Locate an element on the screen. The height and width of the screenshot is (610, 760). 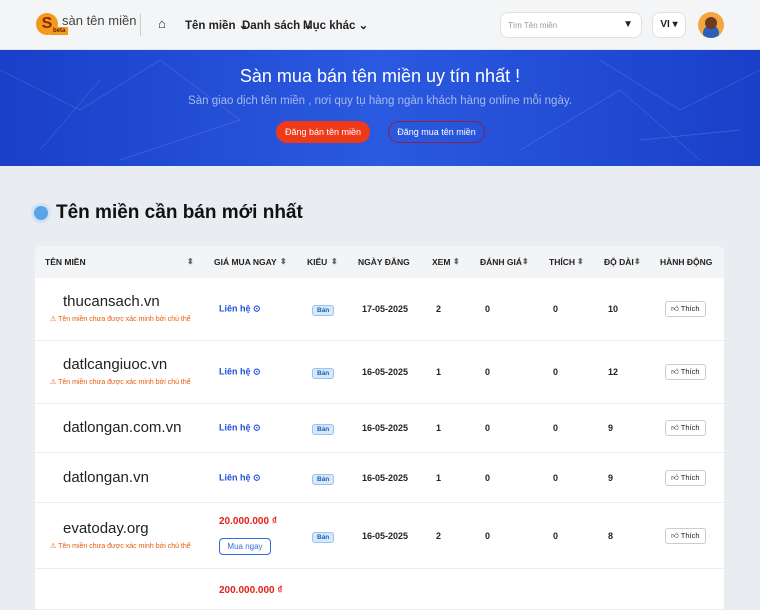
price: 200.000.000 ₫ is located at coordinates (251, 590).